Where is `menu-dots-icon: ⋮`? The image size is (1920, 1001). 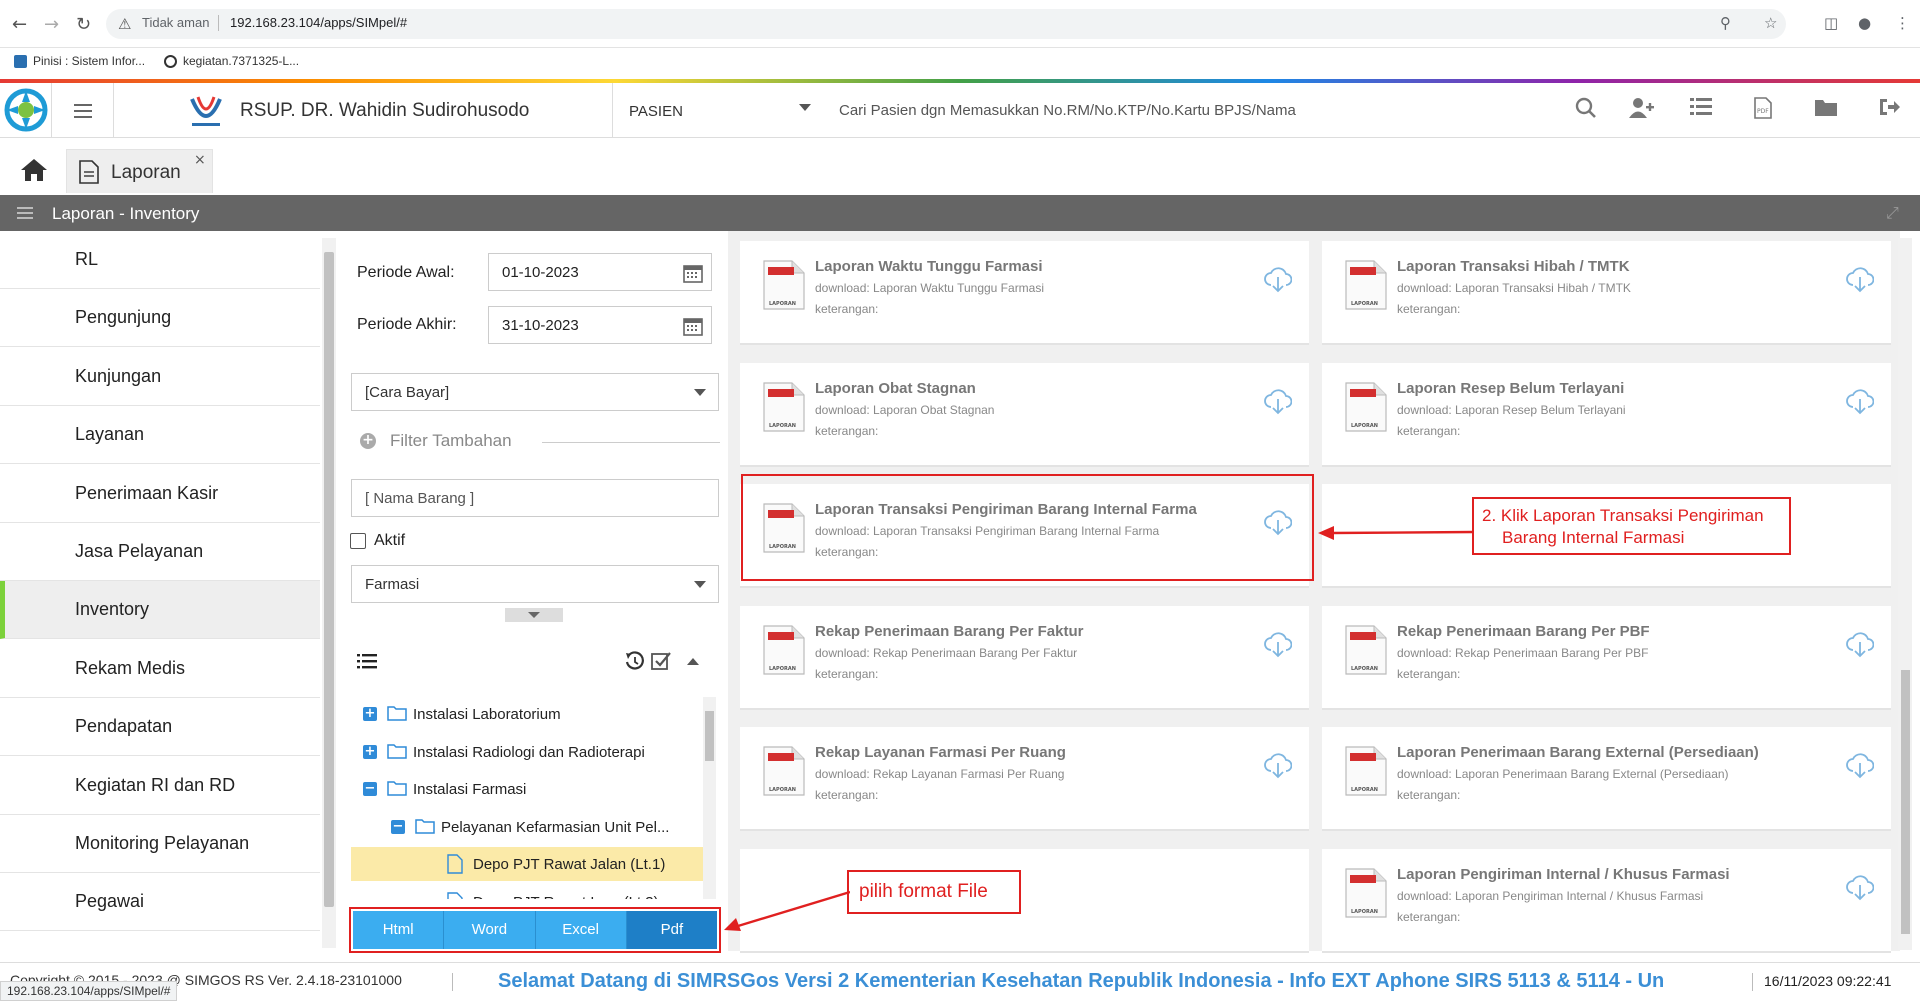 menu-dots-icon: ⋮ is located at coordinates (1902, 23).